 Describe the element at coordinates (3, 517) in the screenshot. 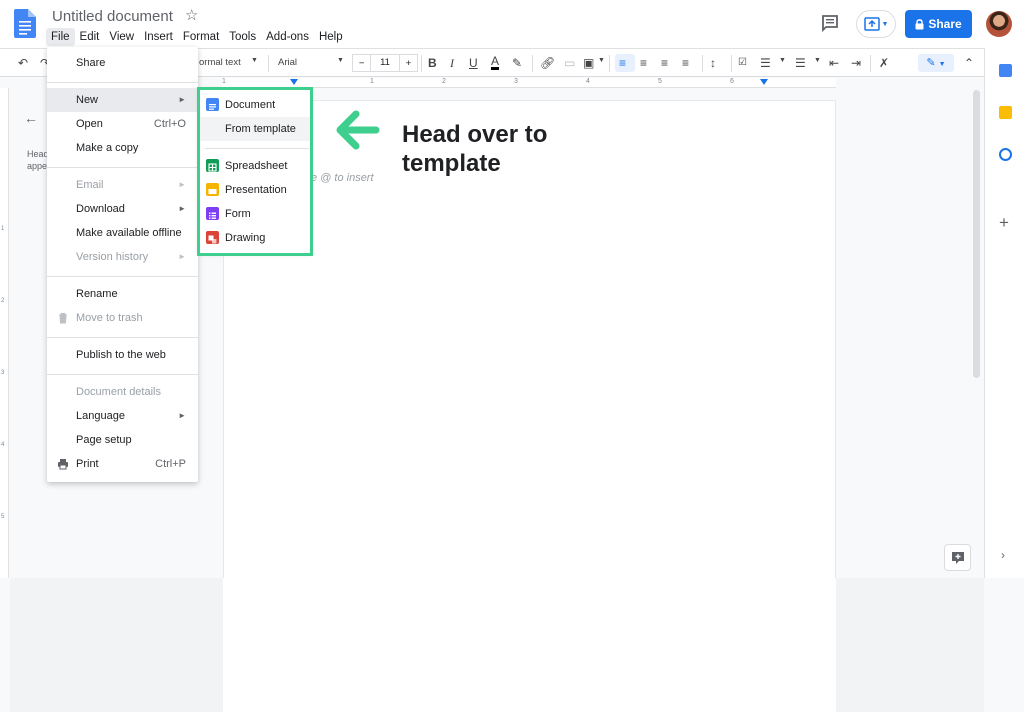

I see `ruler-number: 5` at that location.